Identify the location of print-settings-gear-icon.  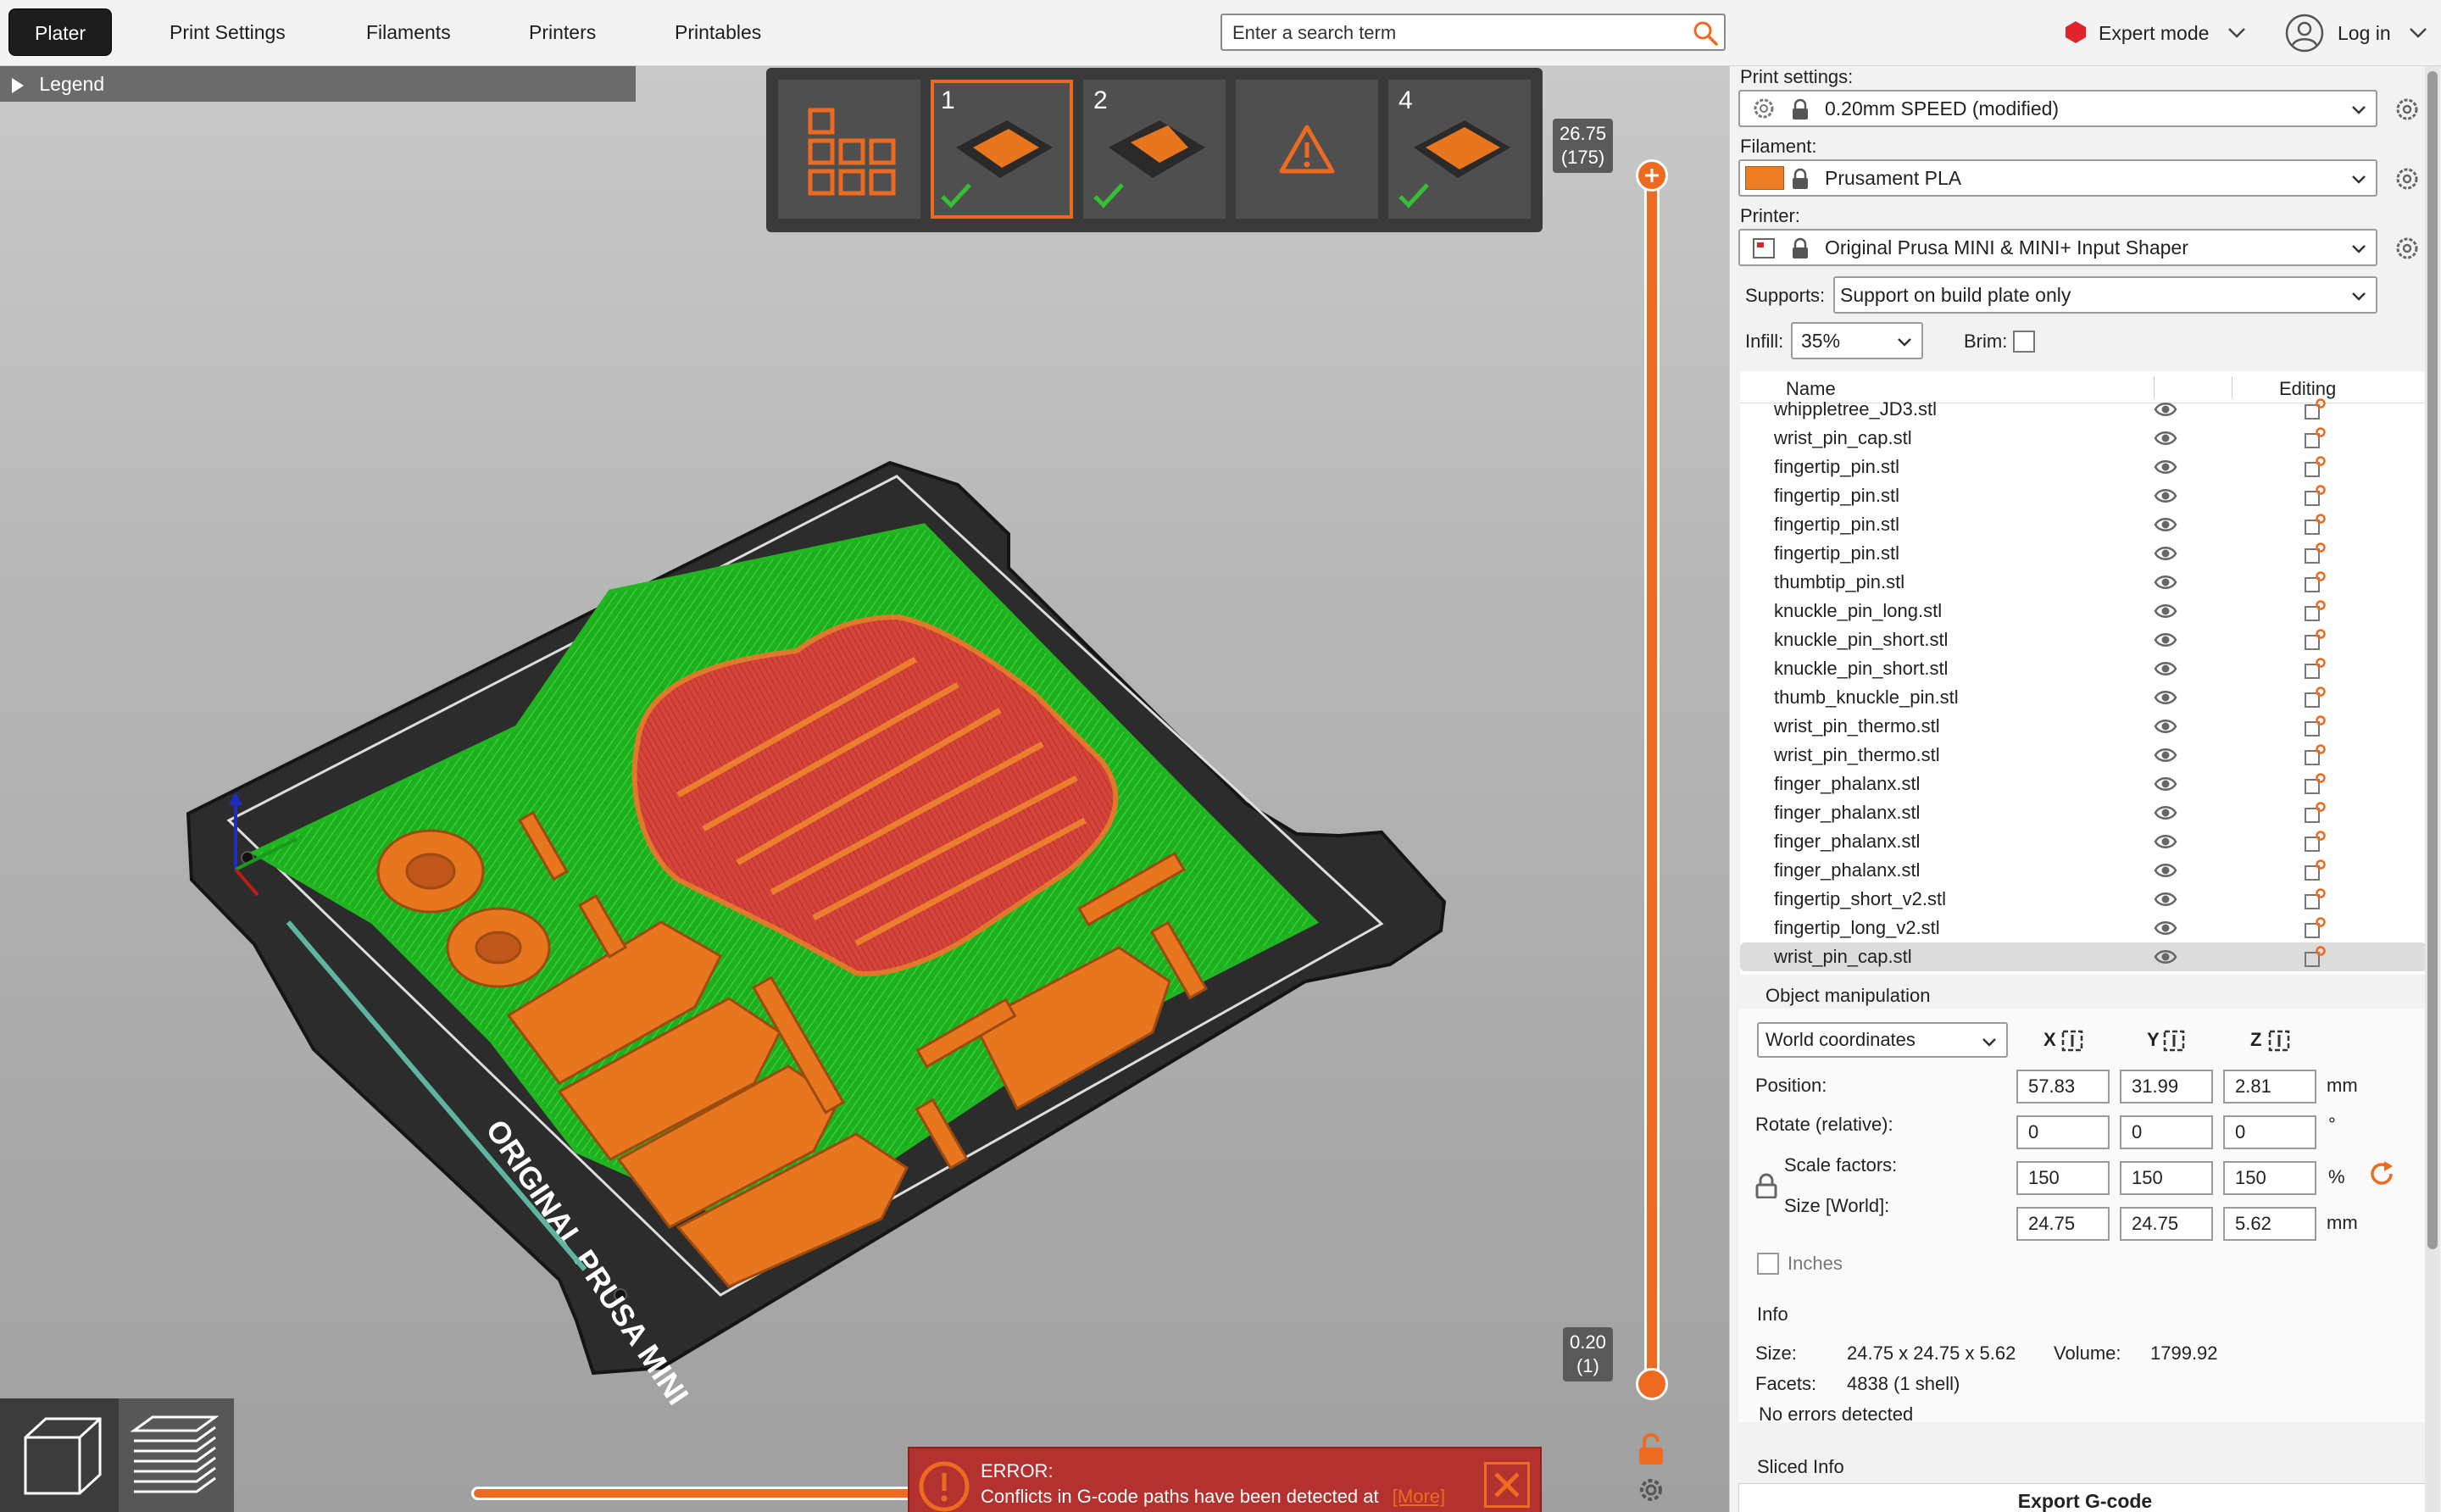
(2407, 110).